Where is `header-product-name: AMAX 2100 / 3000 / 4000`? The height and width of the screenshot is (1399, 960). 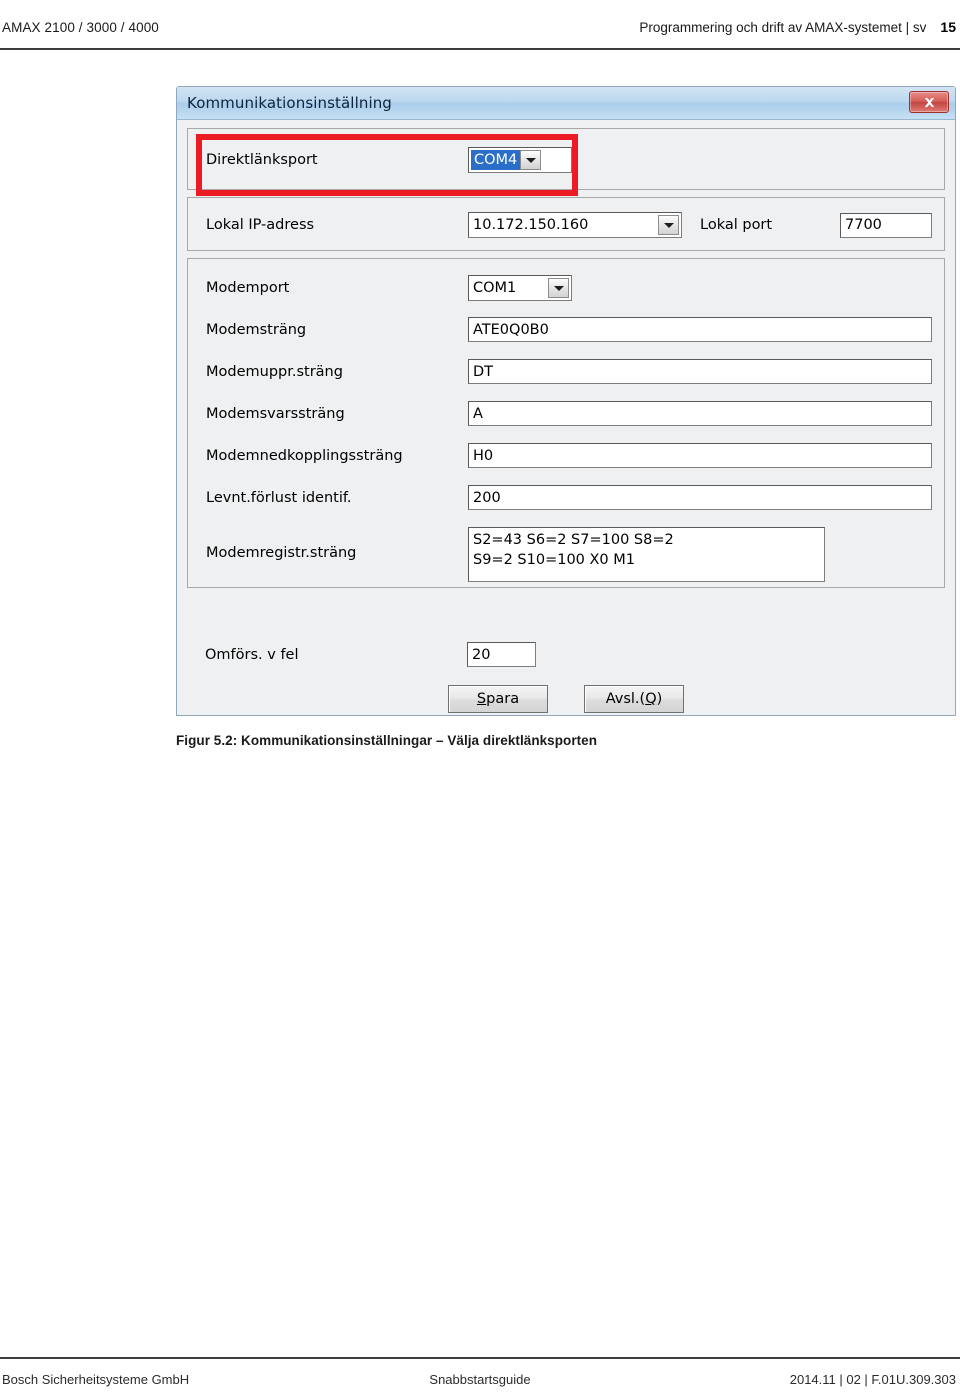
header-product-name: AMAX 2100 / 3000 / 4000 is located at coordinates (80, 27).